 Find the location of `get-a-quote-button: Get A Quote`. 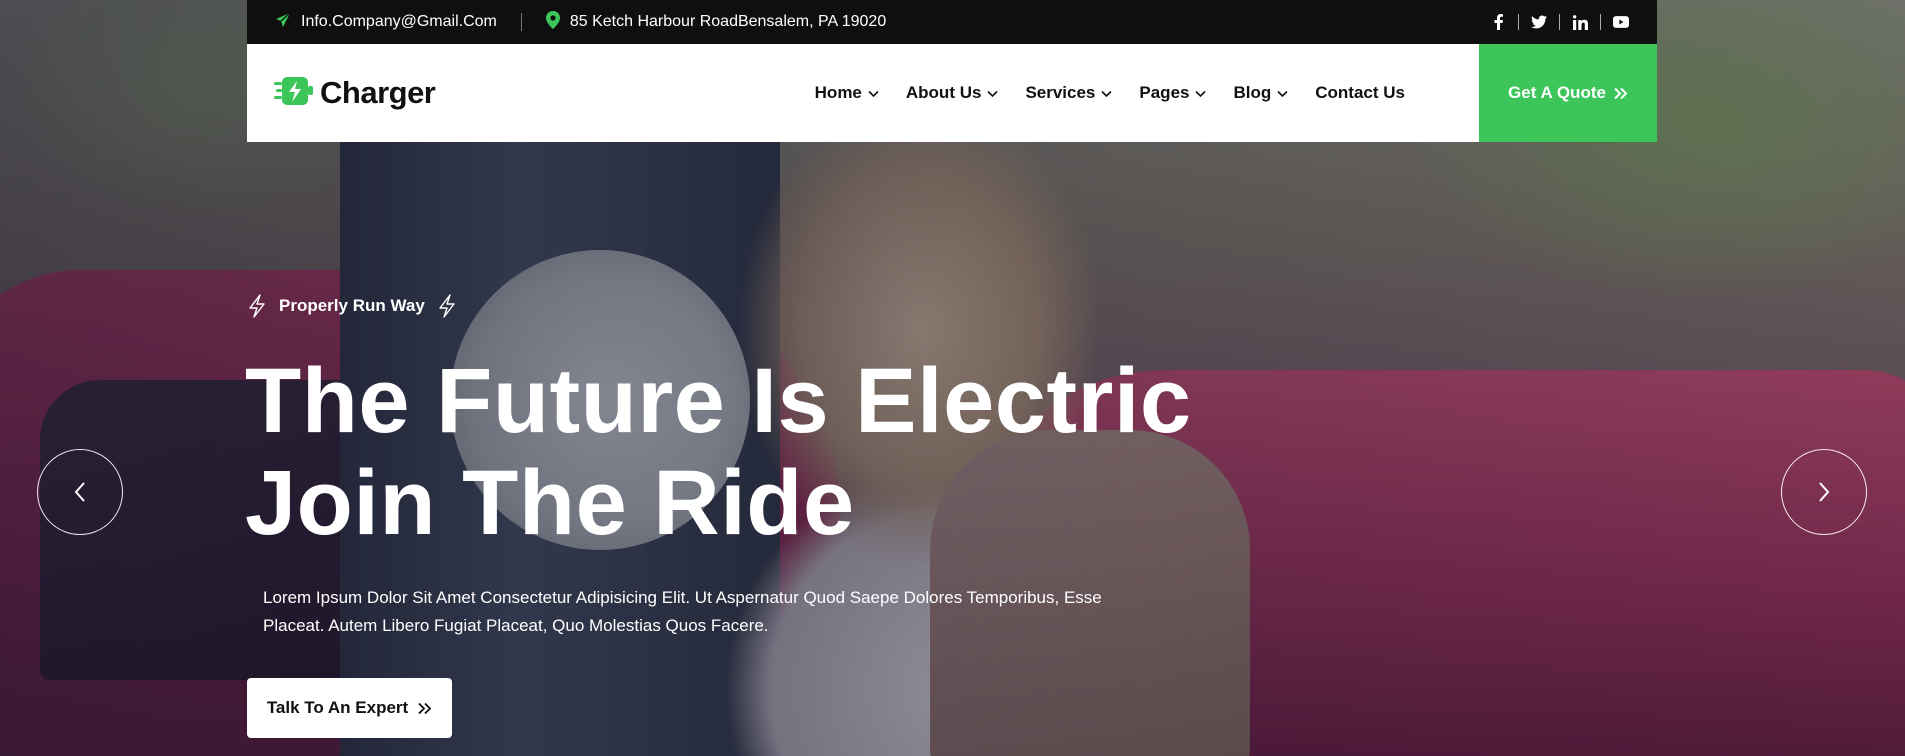

get-a-quote-button: Get A Quote is located at coordinates (1568, 93).